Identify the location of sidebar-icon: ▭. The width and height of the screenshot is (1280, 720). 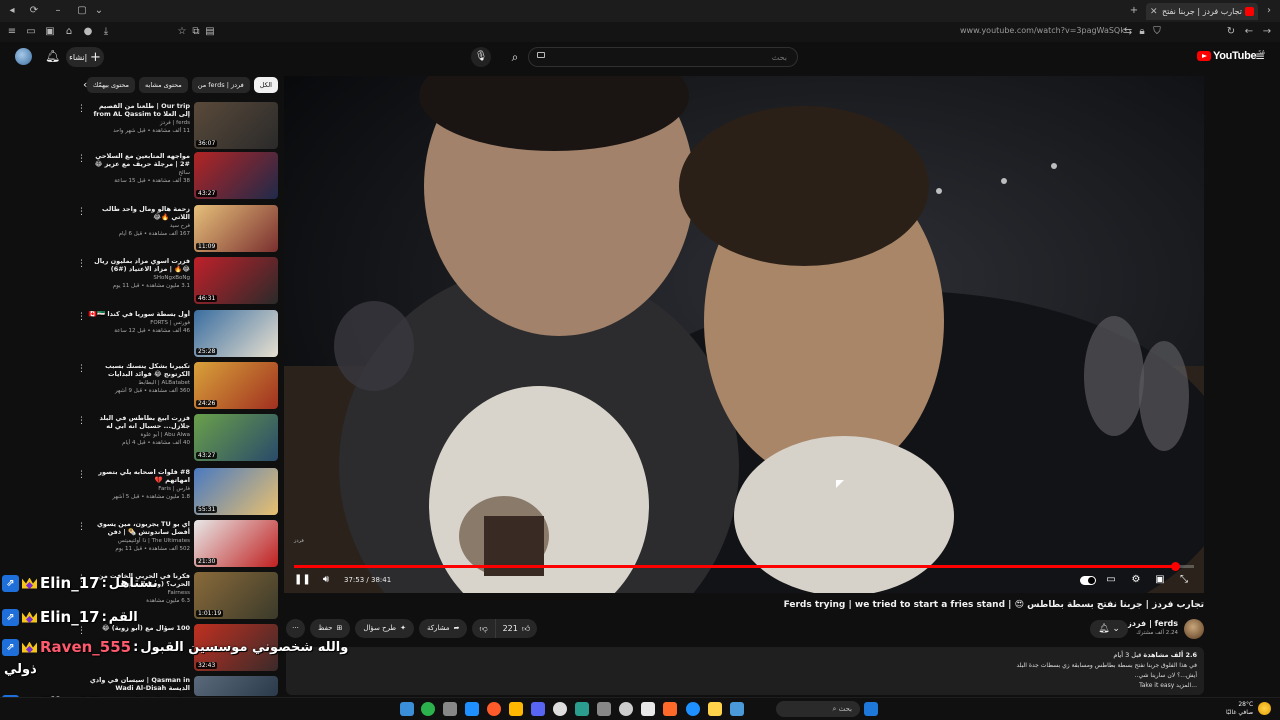
(31, 32).